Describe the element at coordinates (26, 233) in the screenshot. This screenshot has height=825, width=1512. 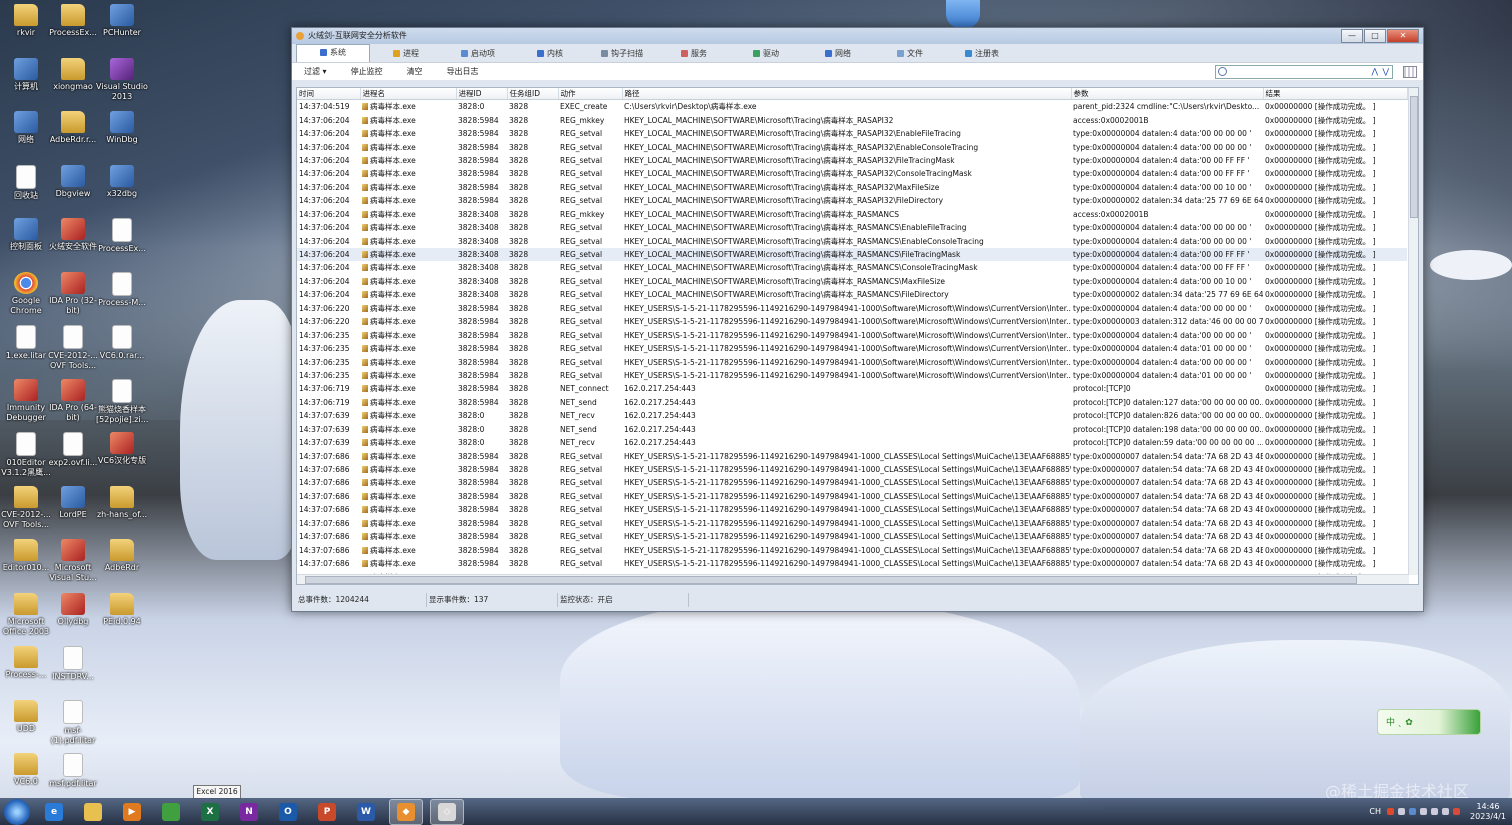
I see `desktop-icon: 控制面板` at that location.